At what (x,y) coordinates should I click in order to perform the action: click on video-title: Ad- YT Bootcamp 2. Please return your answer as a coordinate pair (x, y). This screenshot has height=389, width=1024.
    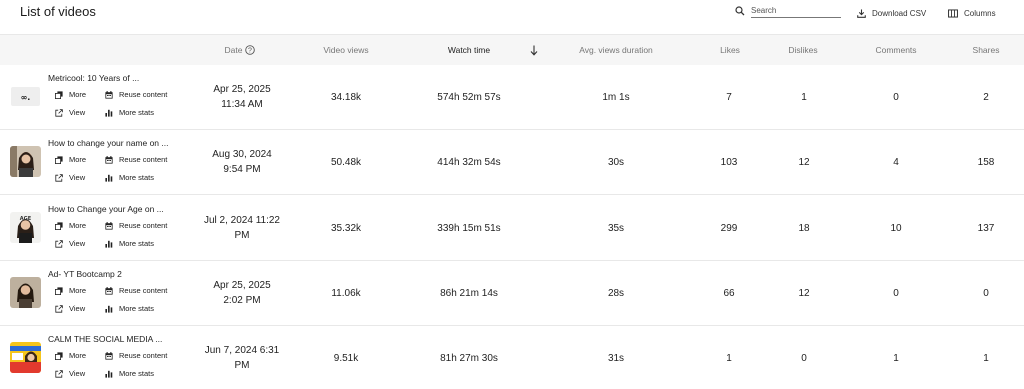
    Looking at the image, I should click on (85, 274).